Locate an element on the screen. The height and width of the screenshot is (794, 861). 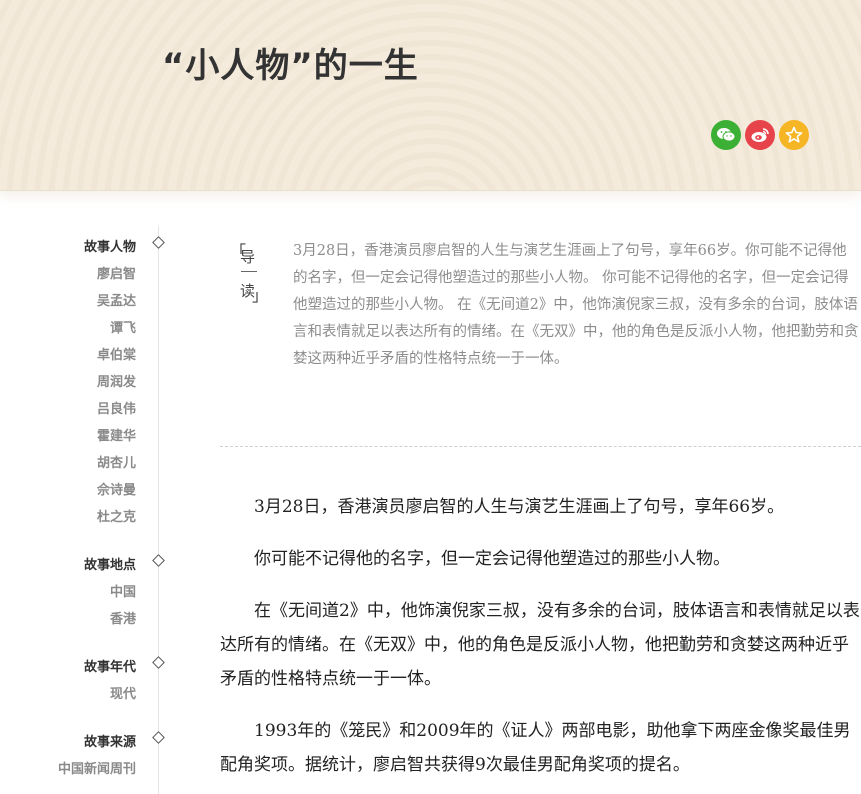
intro-label-divider is located at coordinates (249, 271).